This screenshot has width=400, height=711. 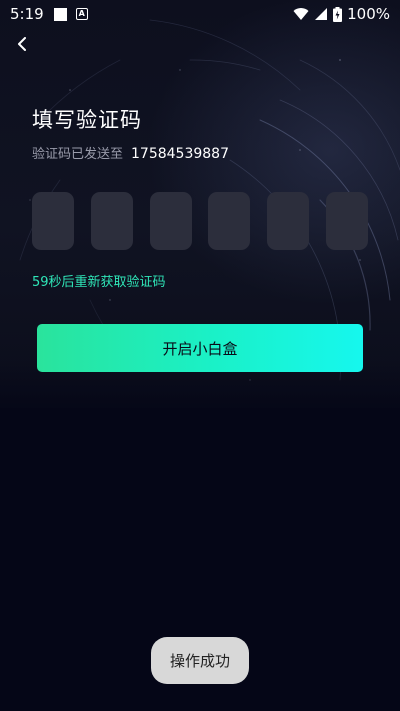 I want to click on status-right-group: 100%, so click(x=341, y=14).